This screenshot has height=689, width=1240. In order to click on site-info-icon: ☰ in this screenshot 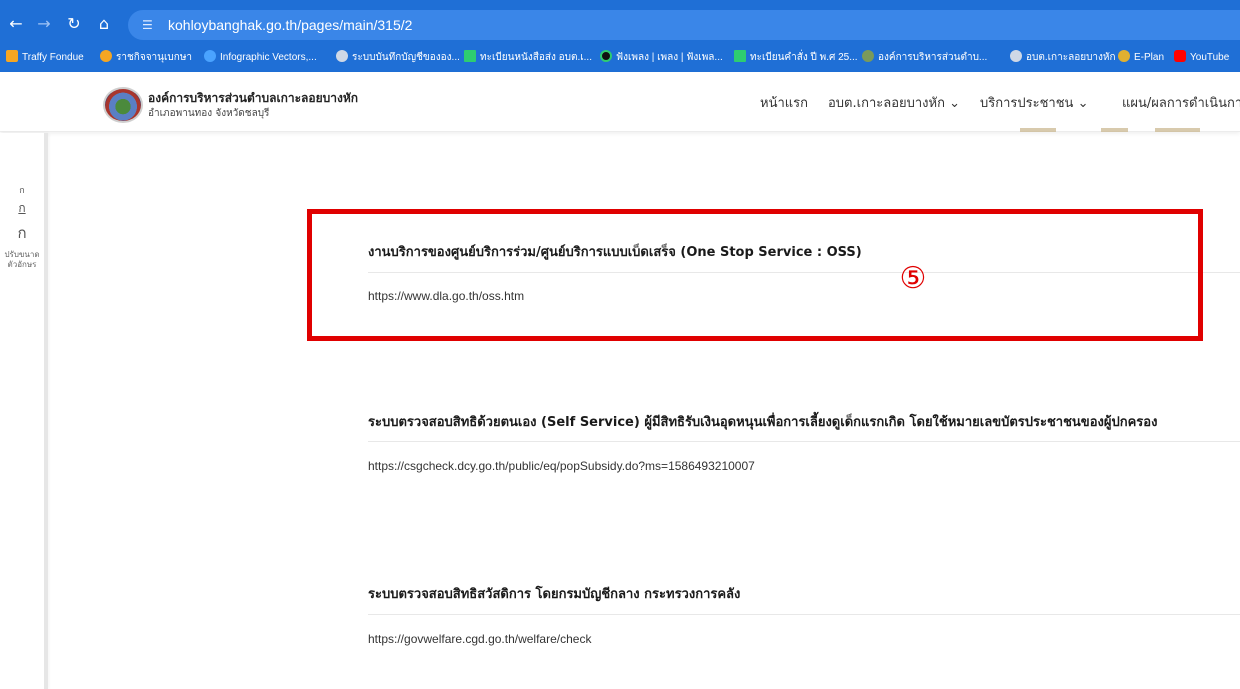, I will do `click(151, 25)`.